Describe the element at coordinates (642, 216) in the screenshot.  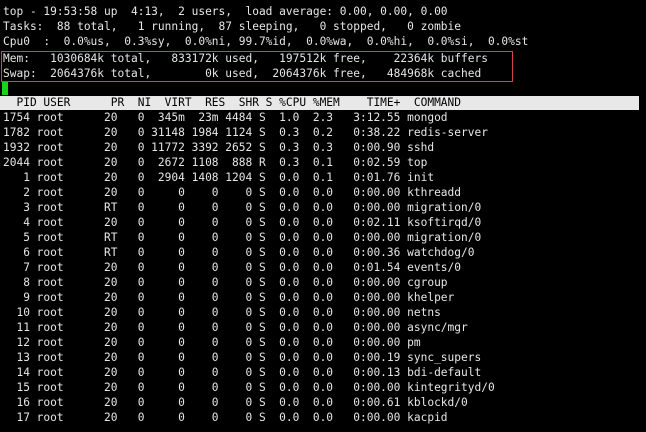
I see `terminal-right-margin` at that location.